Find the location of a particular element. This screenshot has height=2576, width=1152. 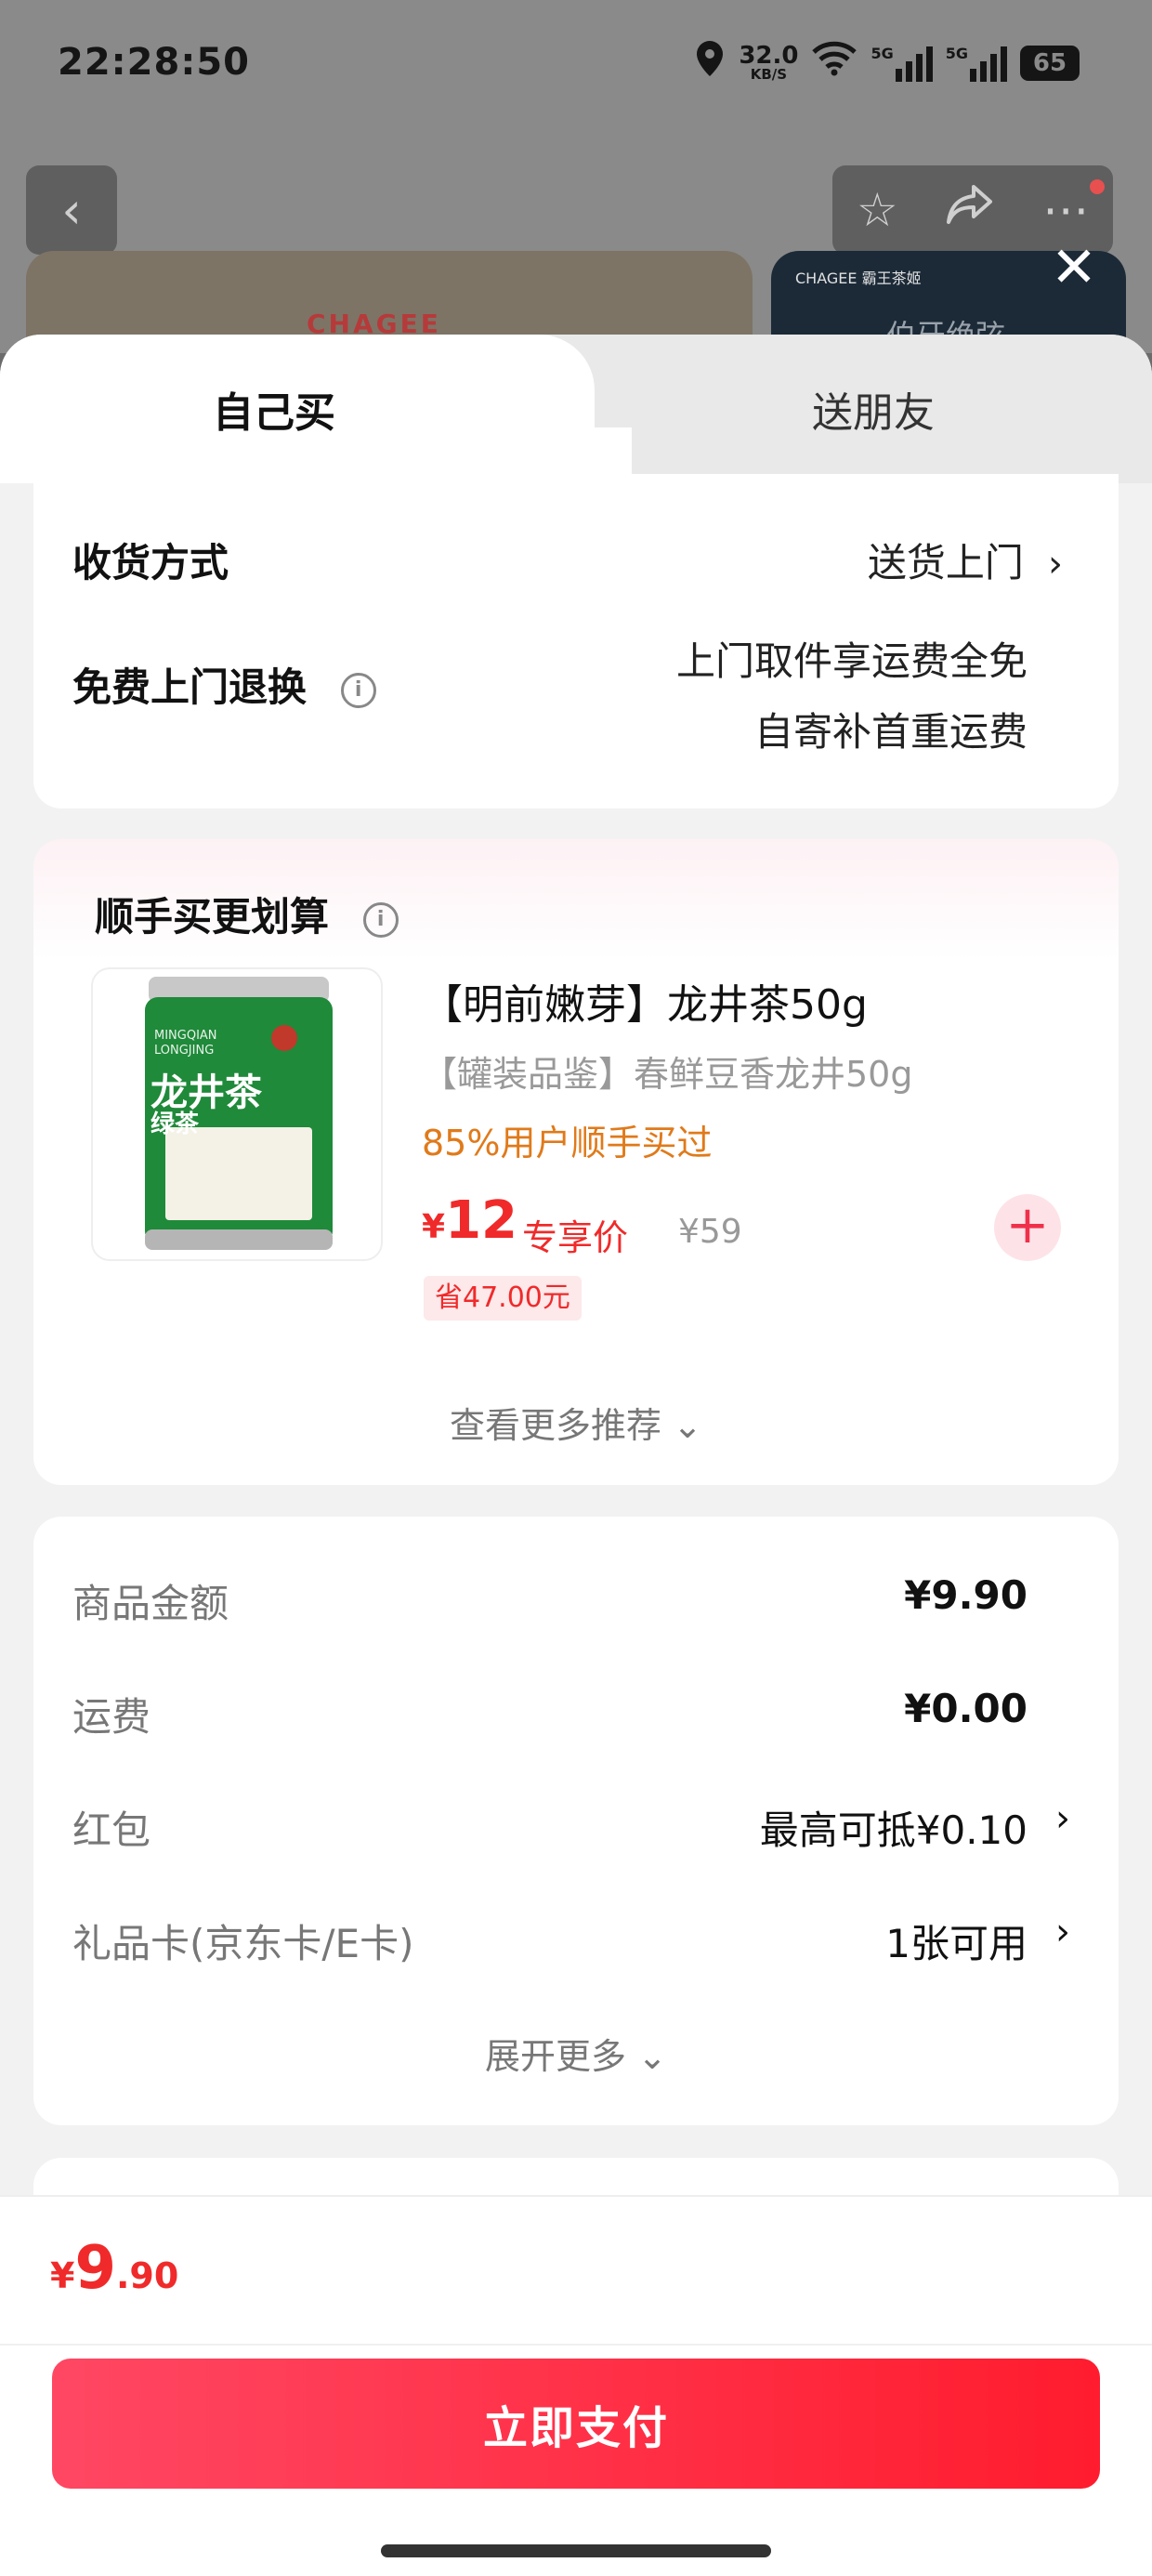

free-return-value: 上门取件享运费全免 自寄补首重运费 is located at coordinates (851, 696).